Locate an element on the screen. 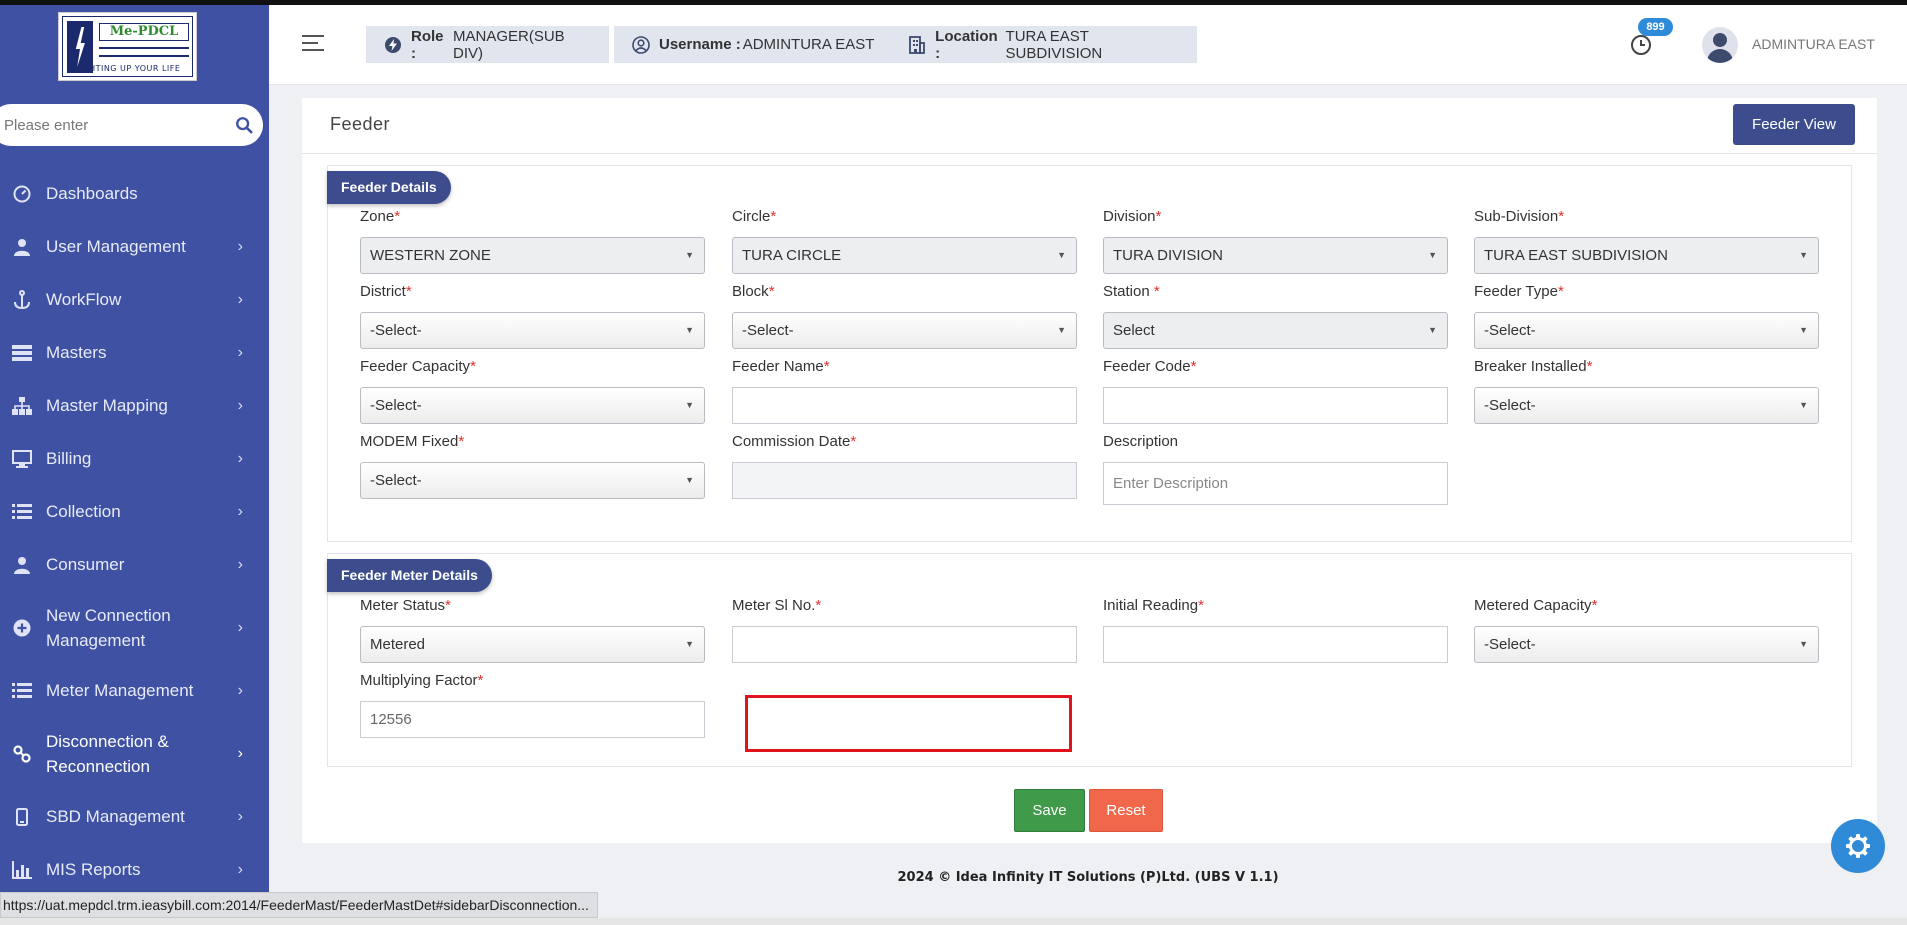 Image resolution: width=1907 pixels, height=925 pixels. location-label: Location : is located at coordinates (966, 44).